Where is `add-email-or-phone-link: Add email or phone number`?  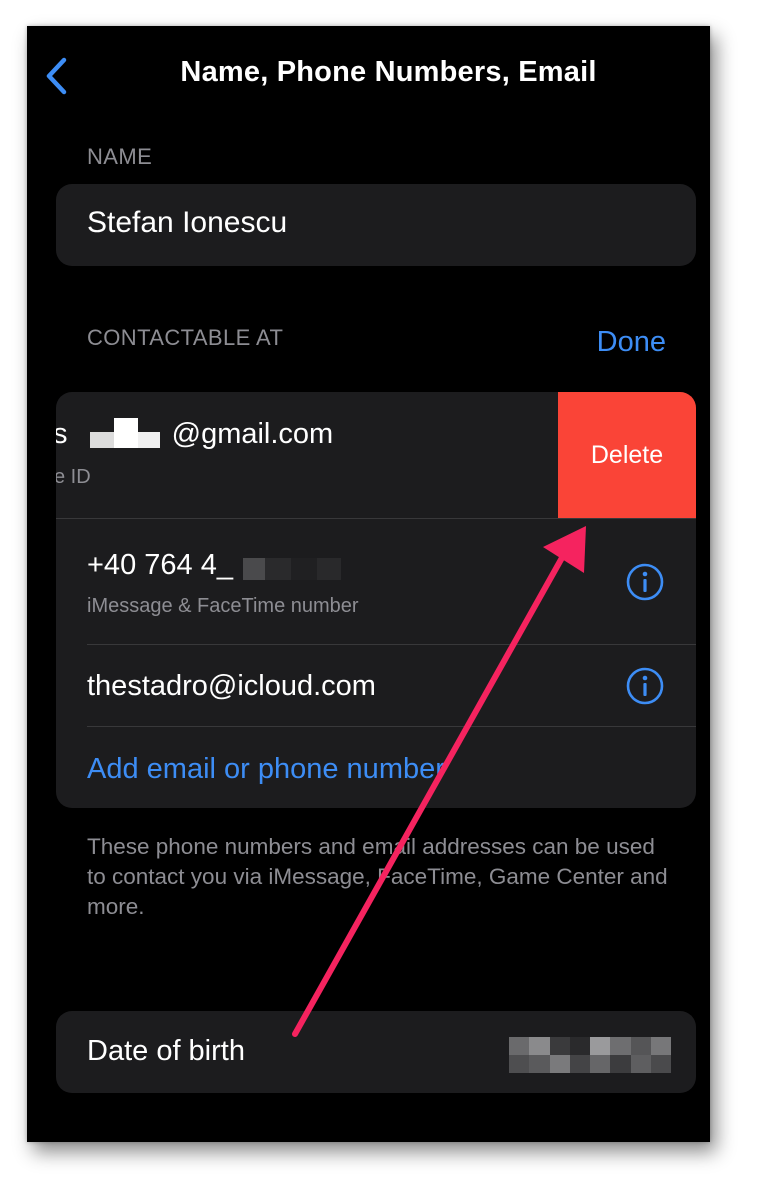 add-email-or-phone-link: Add email or phone number is located at coordinates (266, 769).